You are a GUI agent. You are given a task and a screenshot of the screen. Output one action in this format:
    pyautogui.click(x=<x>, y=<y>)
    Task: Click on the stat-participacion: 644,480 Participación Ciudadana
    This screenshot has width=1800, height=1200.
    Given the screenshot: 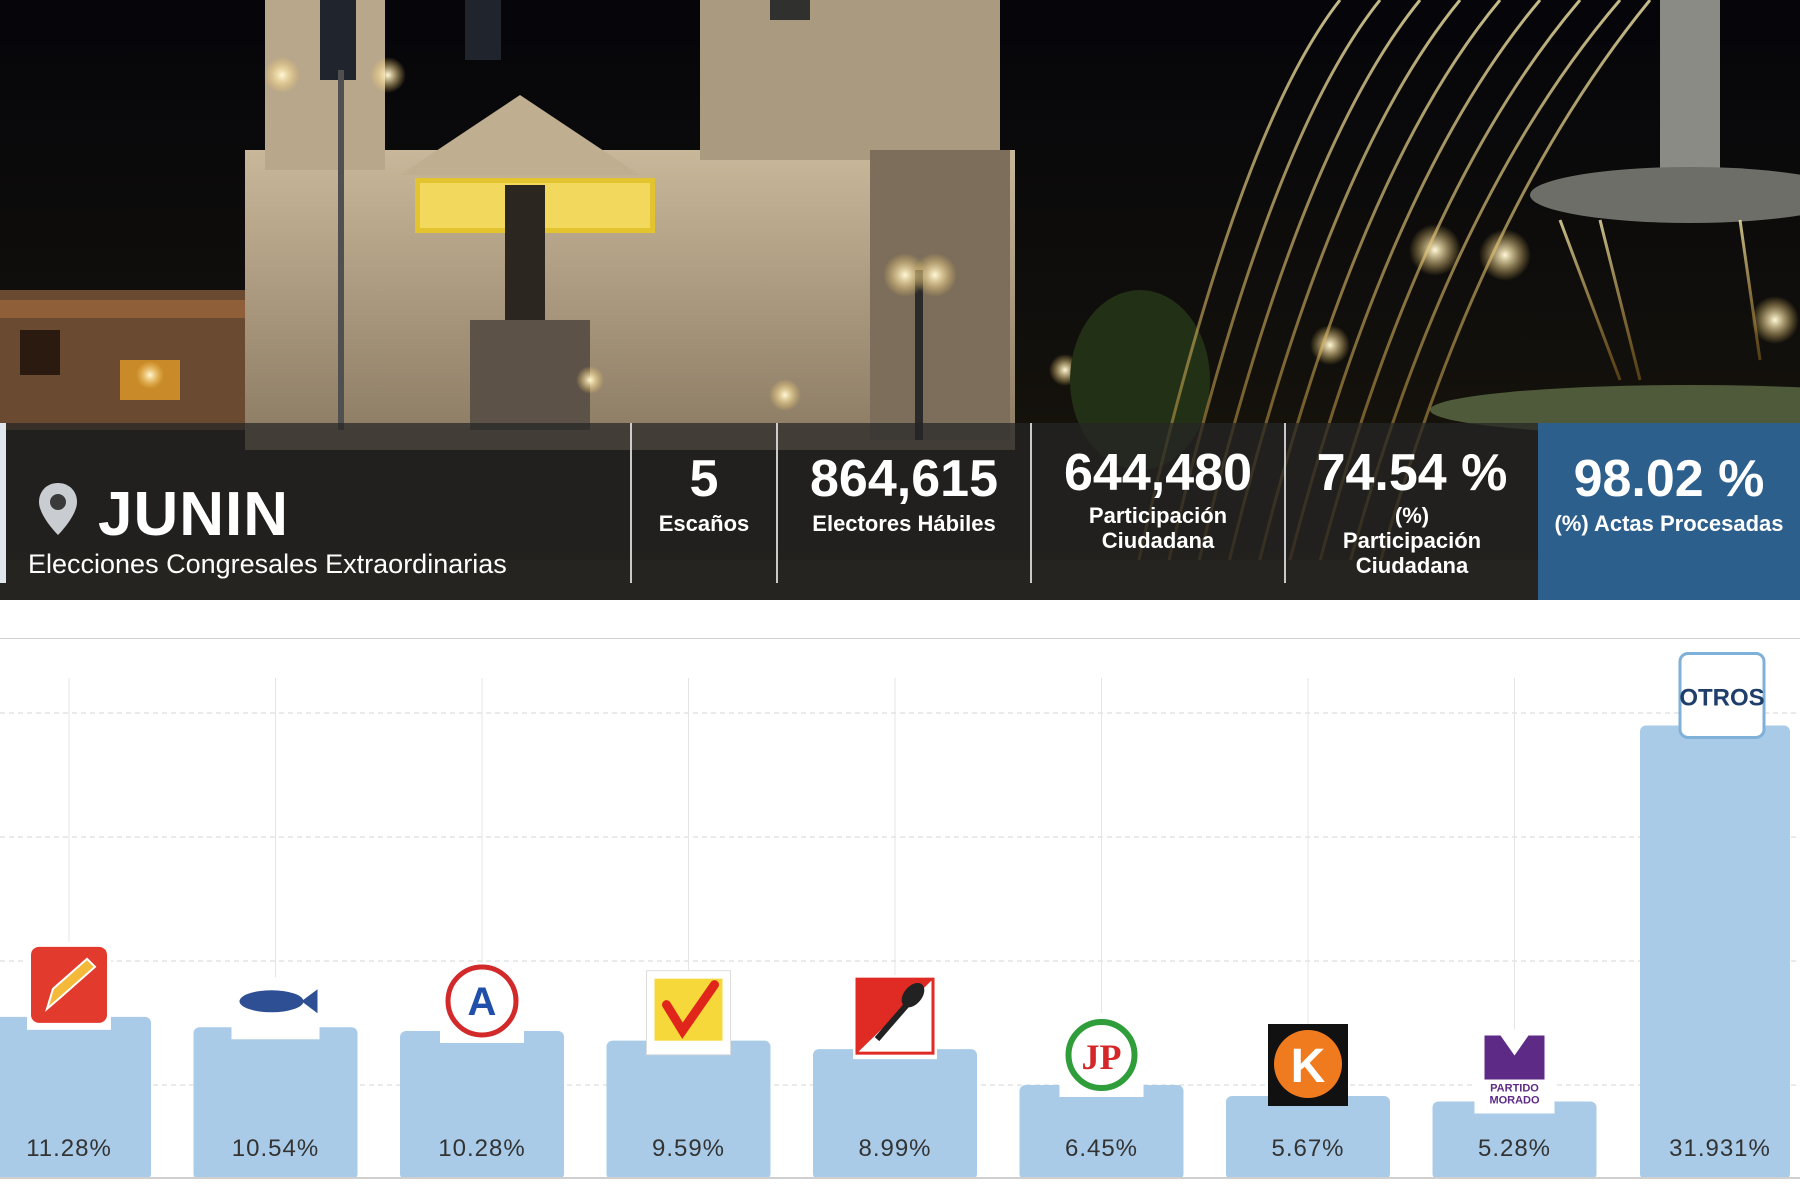 What is the action you would take?
    pyautogui.click(x=1158, y=503)
    